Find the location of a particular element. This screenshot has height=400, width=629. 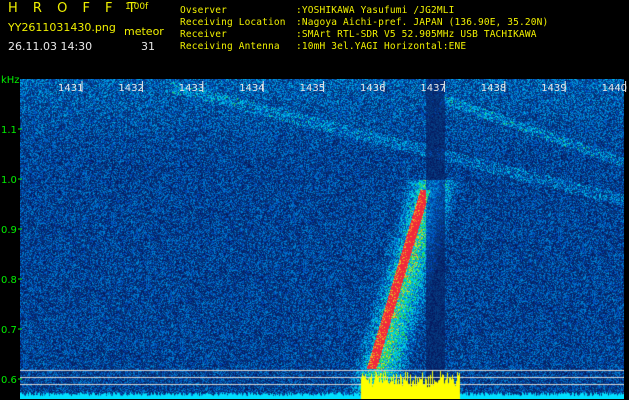

meteor-count-value: 31 is located at coordinates (148, 46).